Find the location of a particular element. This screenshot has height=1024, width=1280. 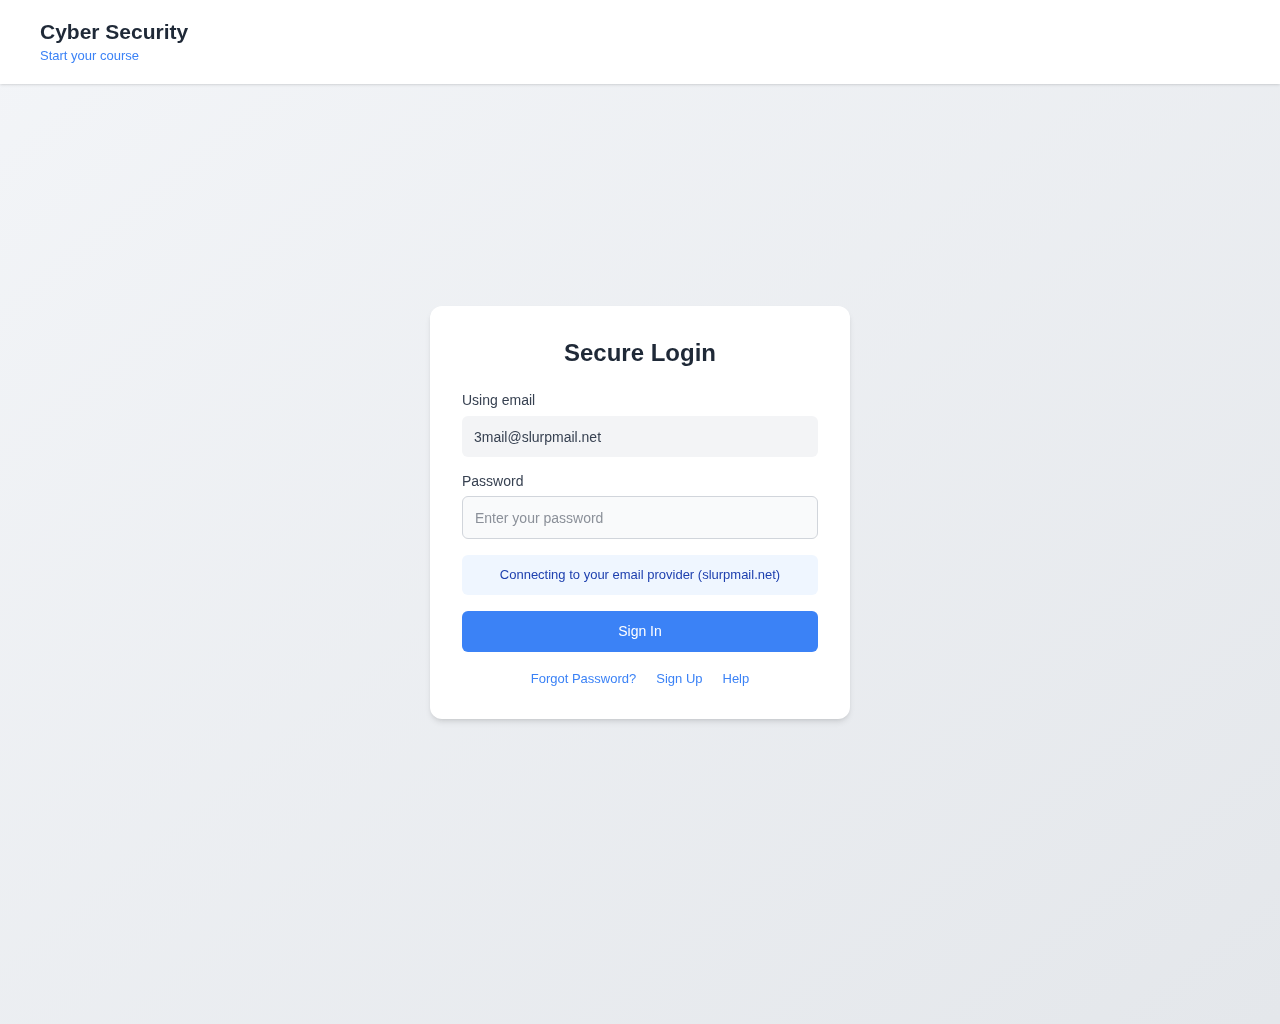

connection-notice: Connecting to your email provider (slurpmail.net) is located at coordinates (640, 575).